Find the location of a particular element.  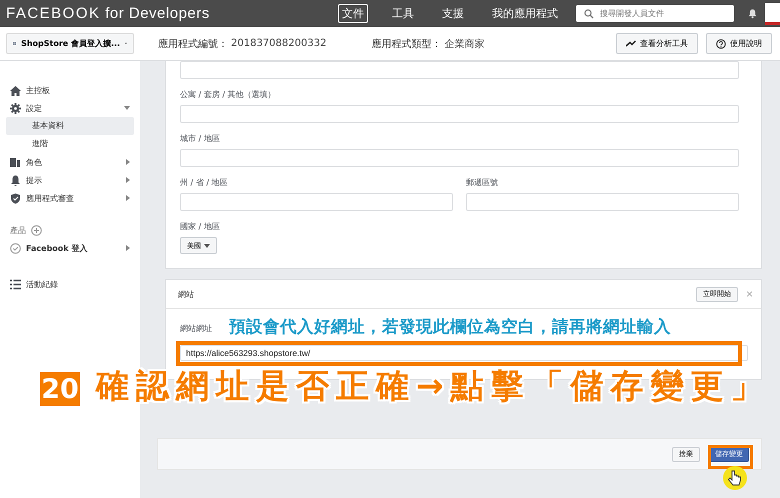

roles-icon is located at coordinates (15, 162).